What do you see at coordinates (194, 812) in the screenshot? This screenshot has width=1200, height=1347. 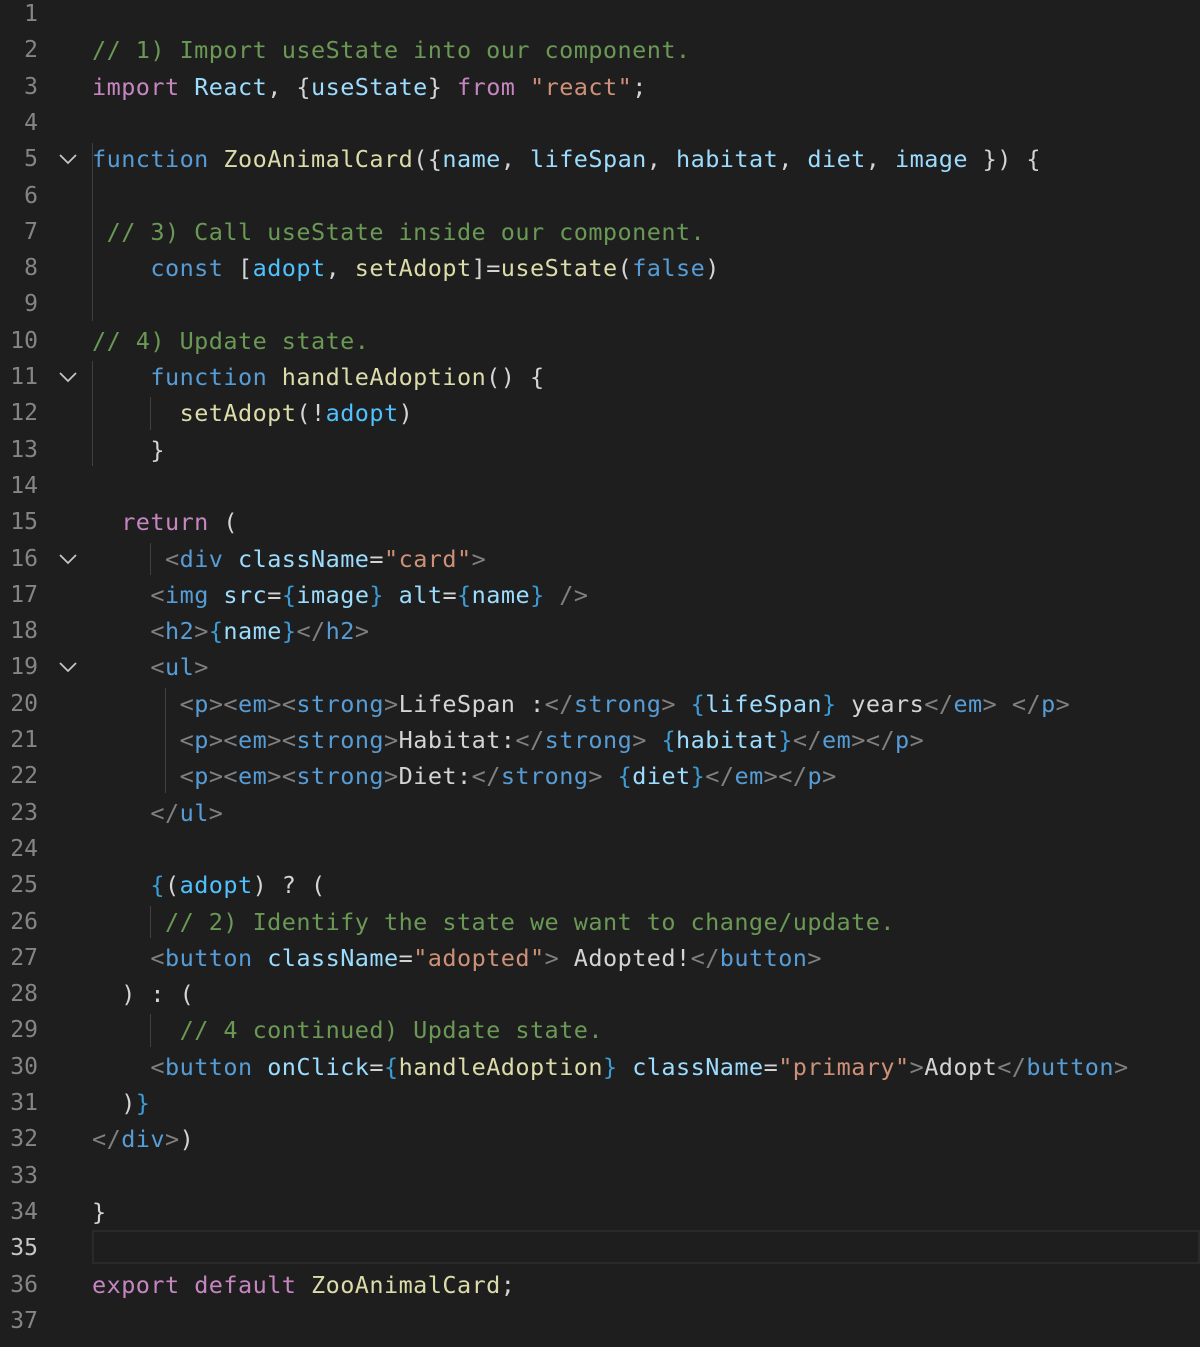 I see `code-token: ul` at bounding box center [194, 812].